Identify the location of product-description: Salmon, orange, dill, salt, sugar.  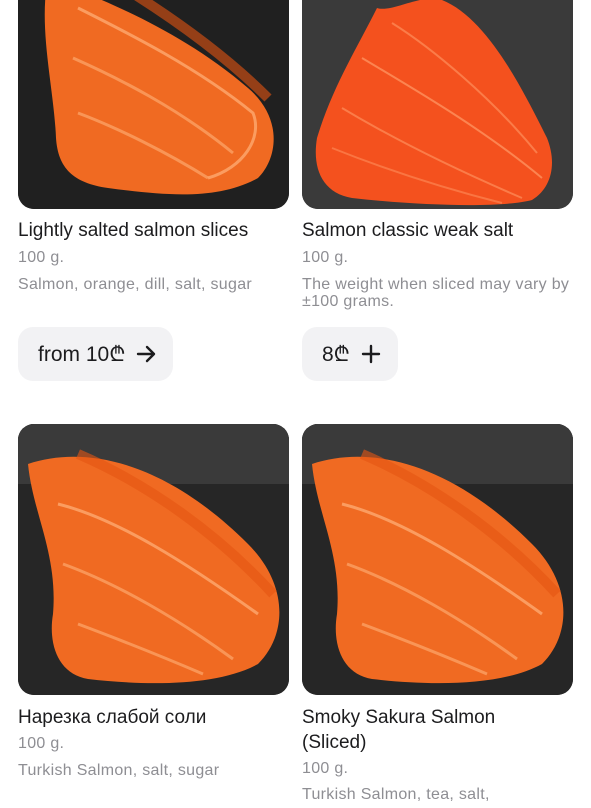
(135, 284).